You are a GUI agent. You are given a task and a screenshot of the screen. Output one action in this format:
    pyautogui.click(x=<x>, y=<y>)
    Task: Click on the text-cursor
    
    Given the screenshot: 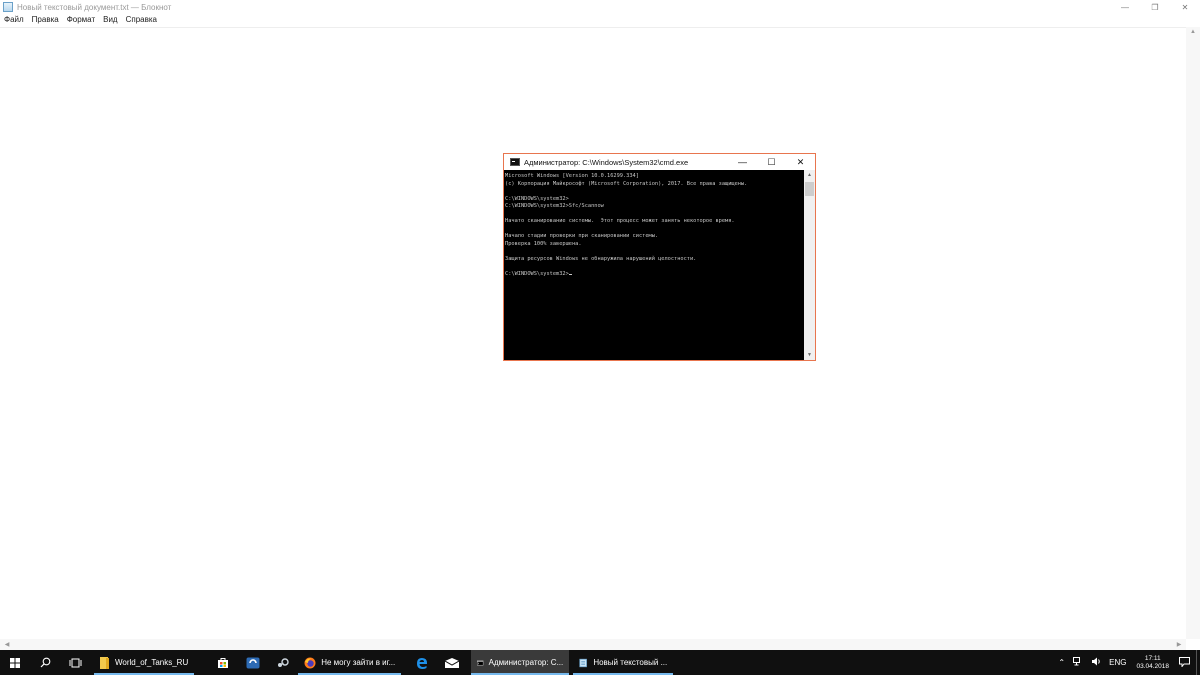 What is the action you would take?
    pyautogui.click(x=570, y=274)
    